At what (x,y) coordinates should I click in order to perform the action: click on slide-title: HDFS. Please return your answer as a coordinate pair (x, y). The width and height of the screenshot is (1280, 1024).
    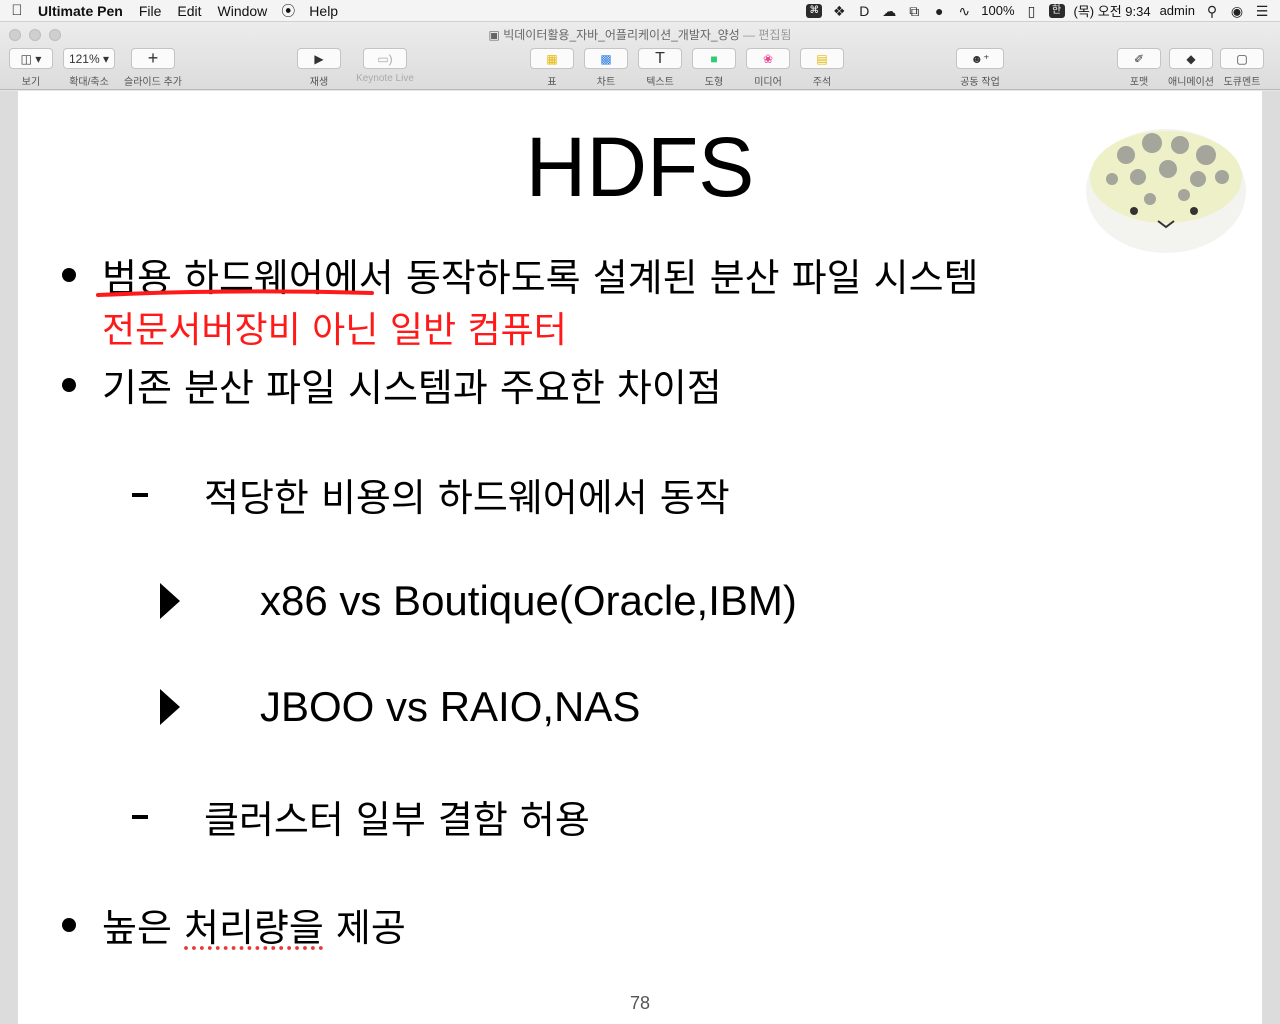
    Looking at the image, I should click on (640, 167).